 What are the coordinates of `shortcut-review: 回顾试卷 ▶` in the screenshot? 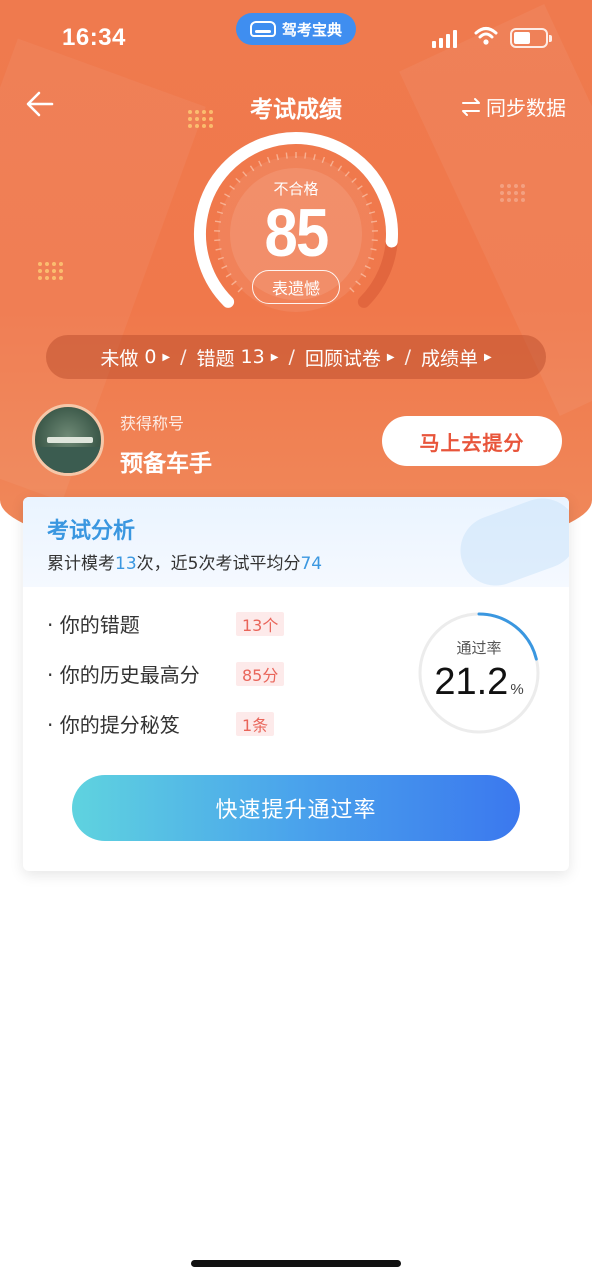 It's located at (350, 357).